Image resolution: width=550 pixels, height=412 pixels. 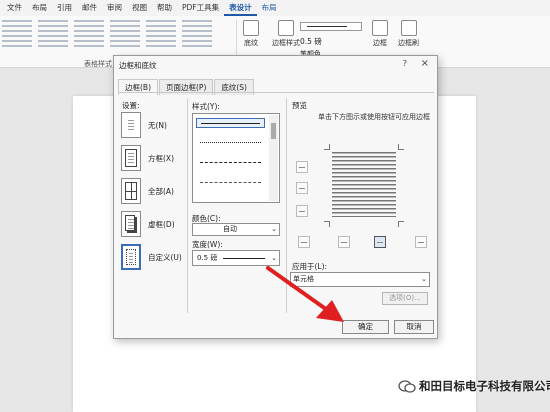 What do you see at coordinates (286, 28) in the screenshot?
I see `border-style-icon` at bounding box center [286, 28].